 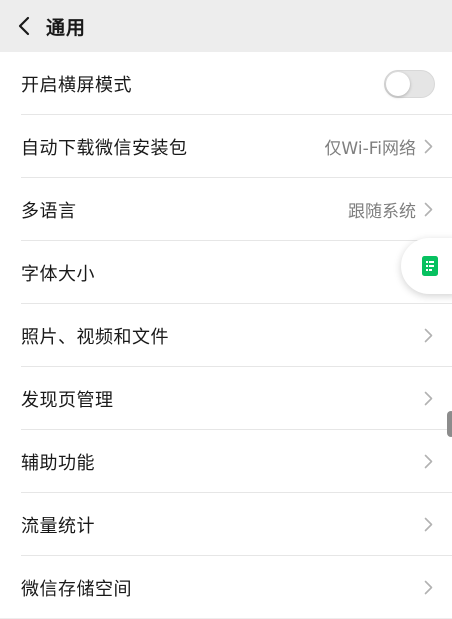 I want to click on toggle-knob, so click(x=398, y=83).